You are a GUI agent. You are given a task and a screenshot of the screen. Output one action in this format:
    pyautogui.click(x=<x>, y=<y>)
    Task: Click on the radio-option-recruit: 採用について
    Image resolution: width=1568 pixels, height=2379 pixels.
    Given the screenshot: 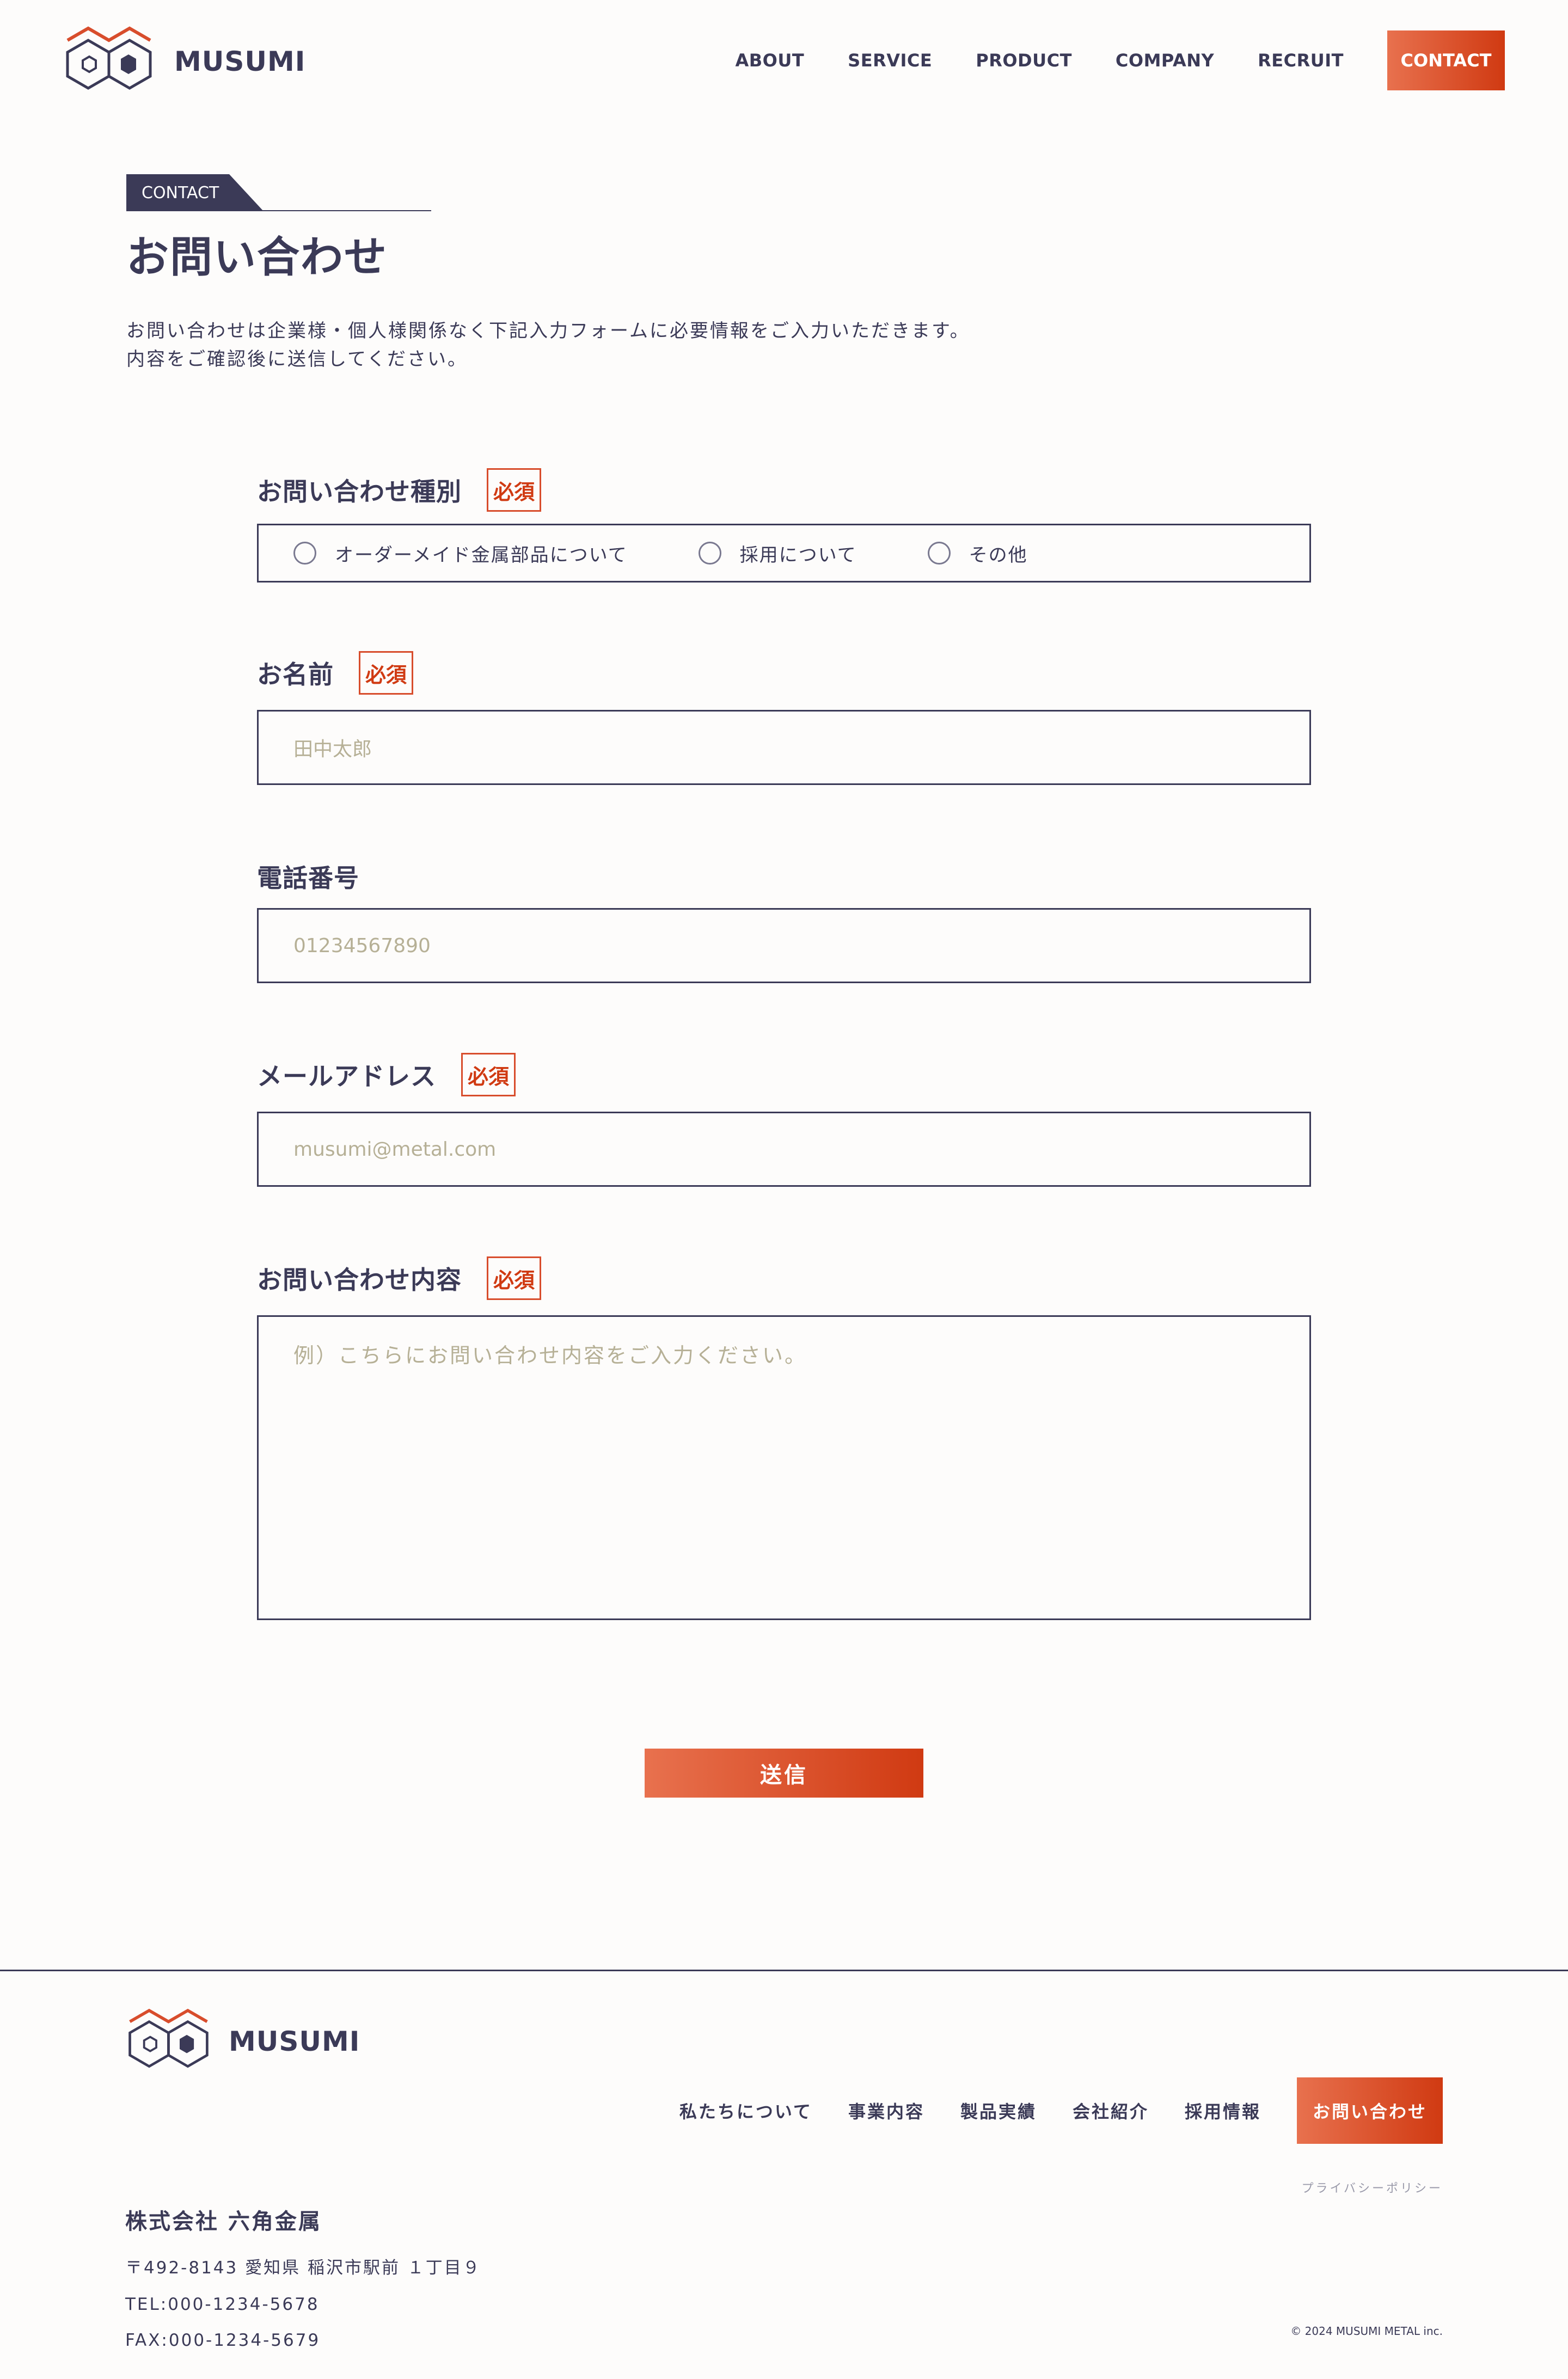 What is the action you would take?
    pyautogui.click(x=777, y=553)
    